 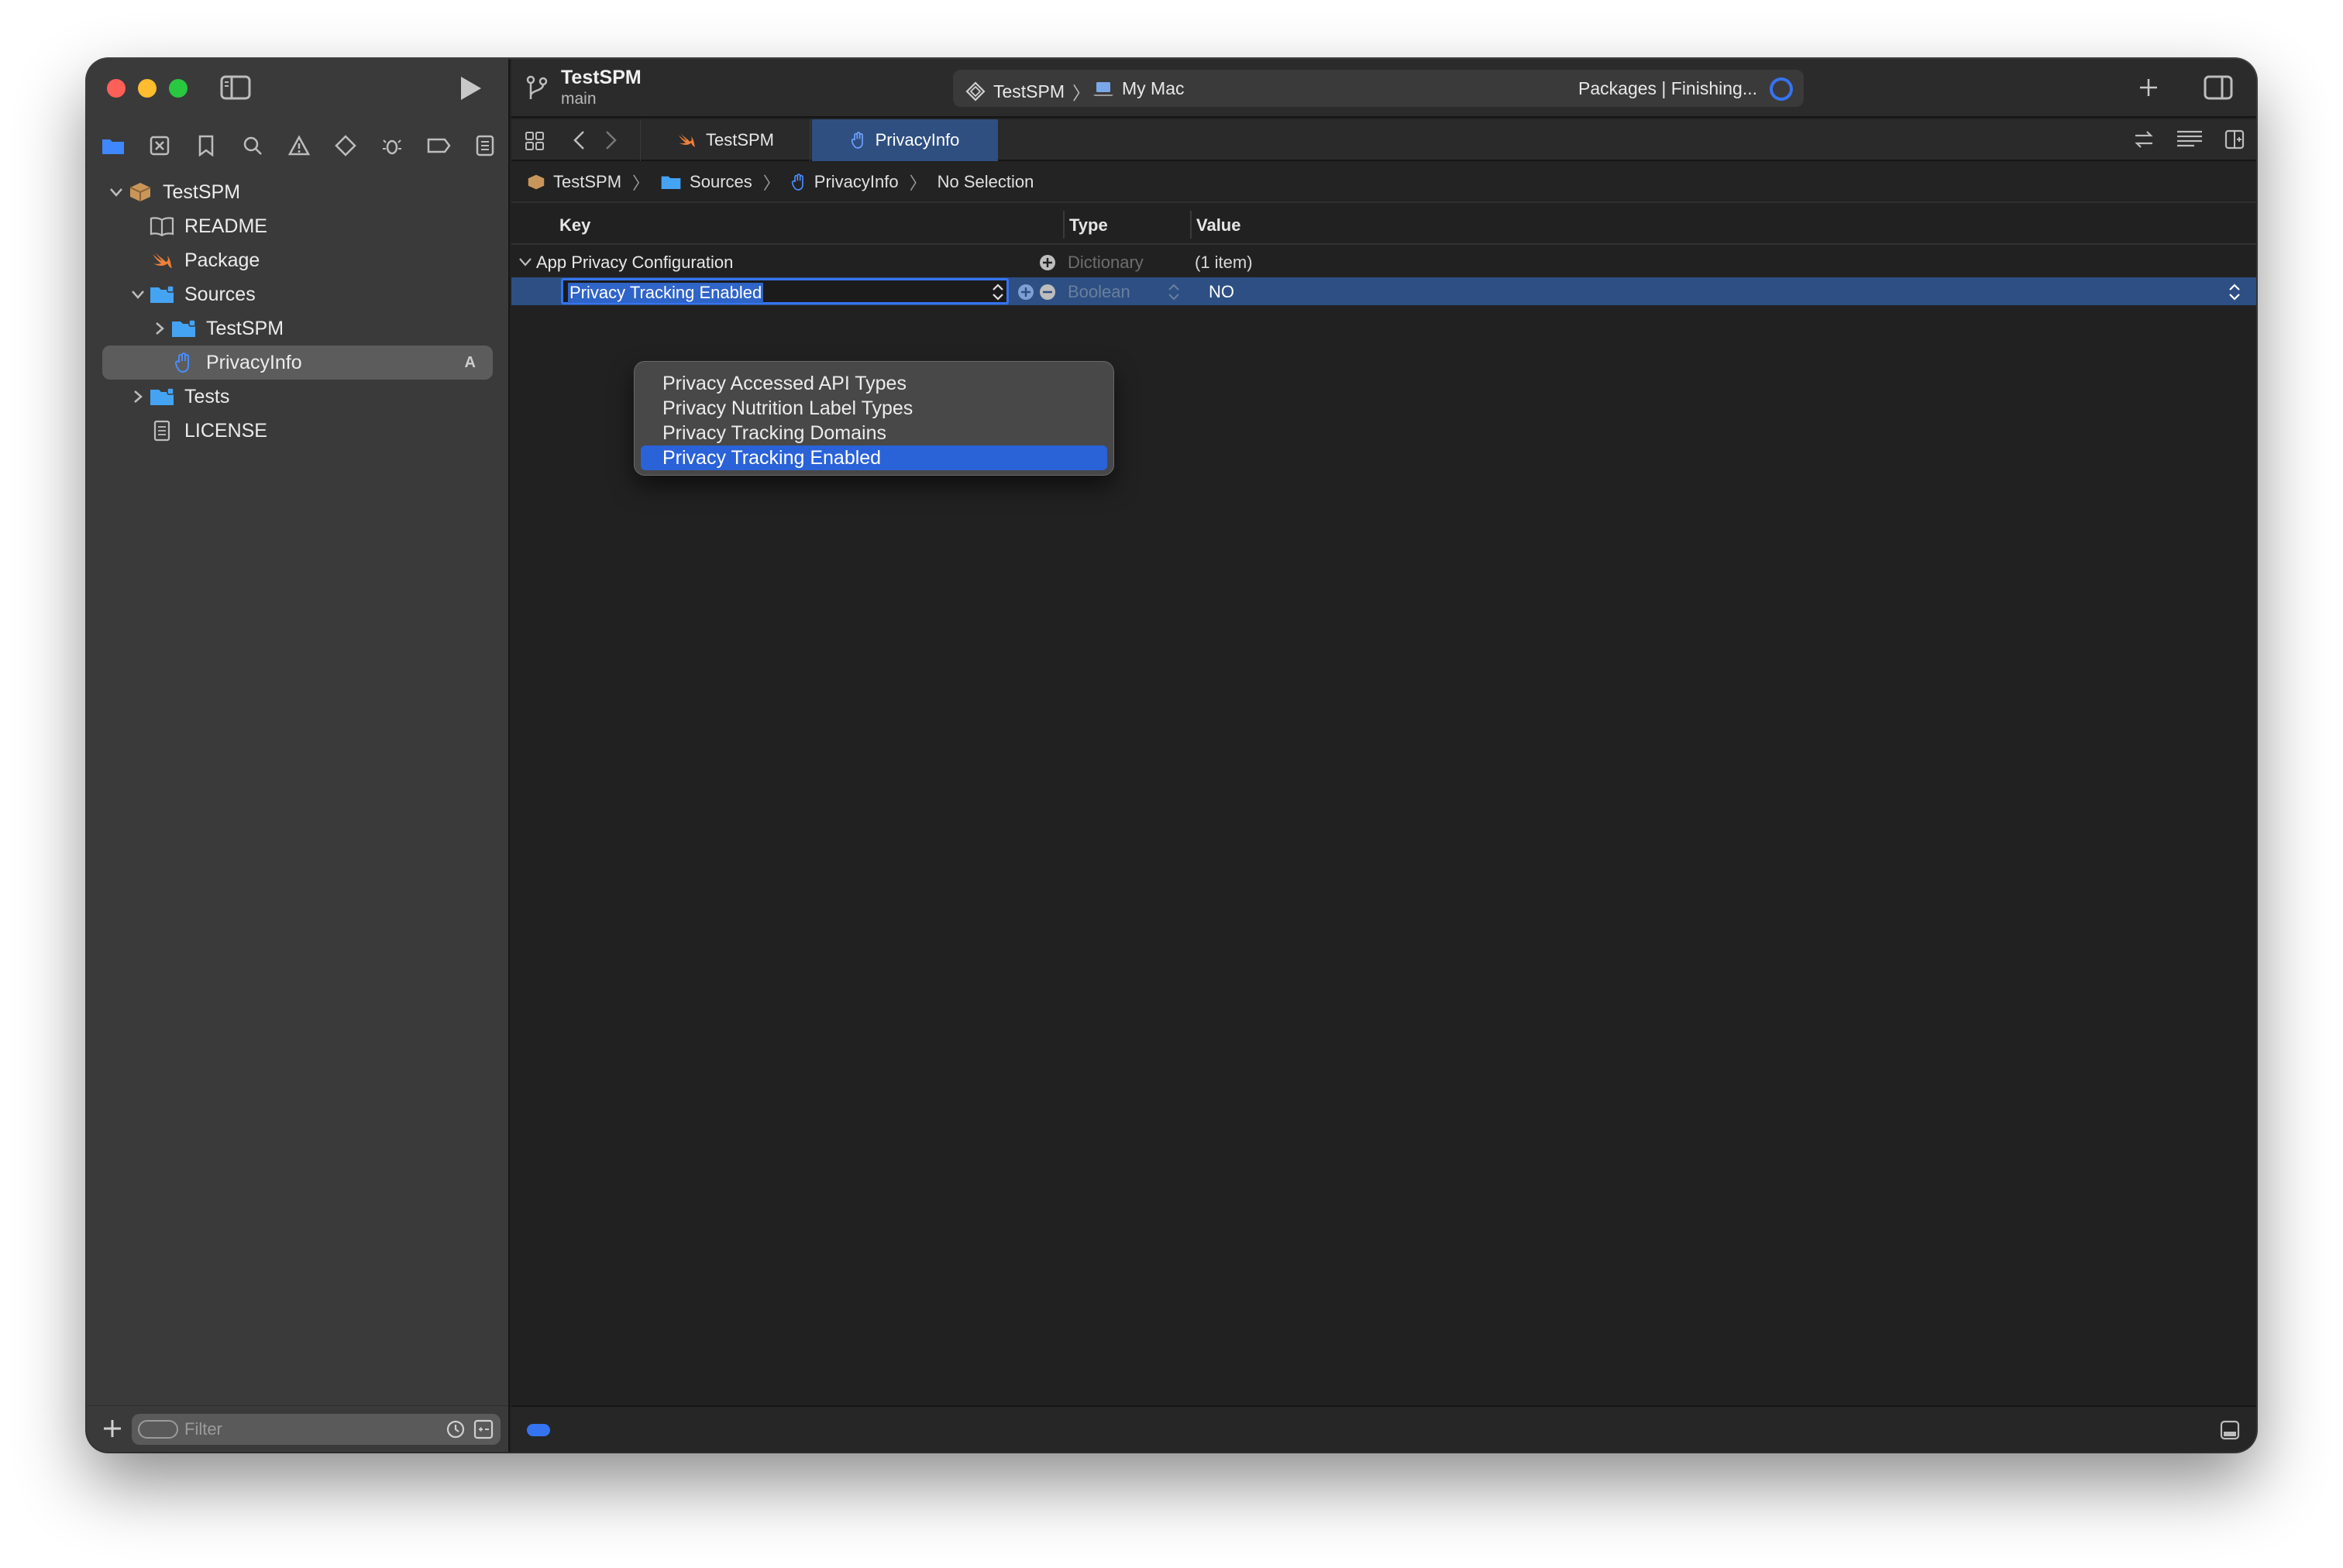 I want to click on run-button, so click(x=469, y=88).